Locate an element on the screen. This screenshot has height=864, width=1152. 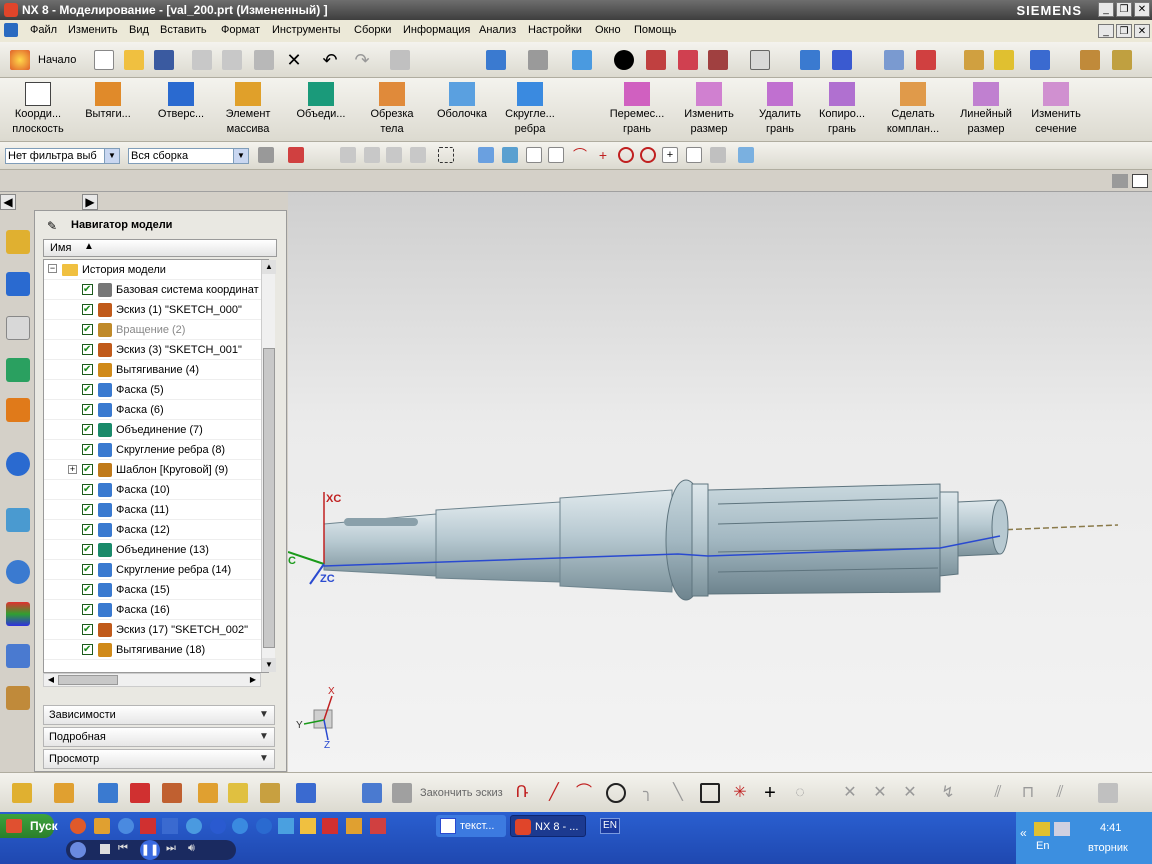
quicklaunch-6-icon is located at coordinates (194, 826).